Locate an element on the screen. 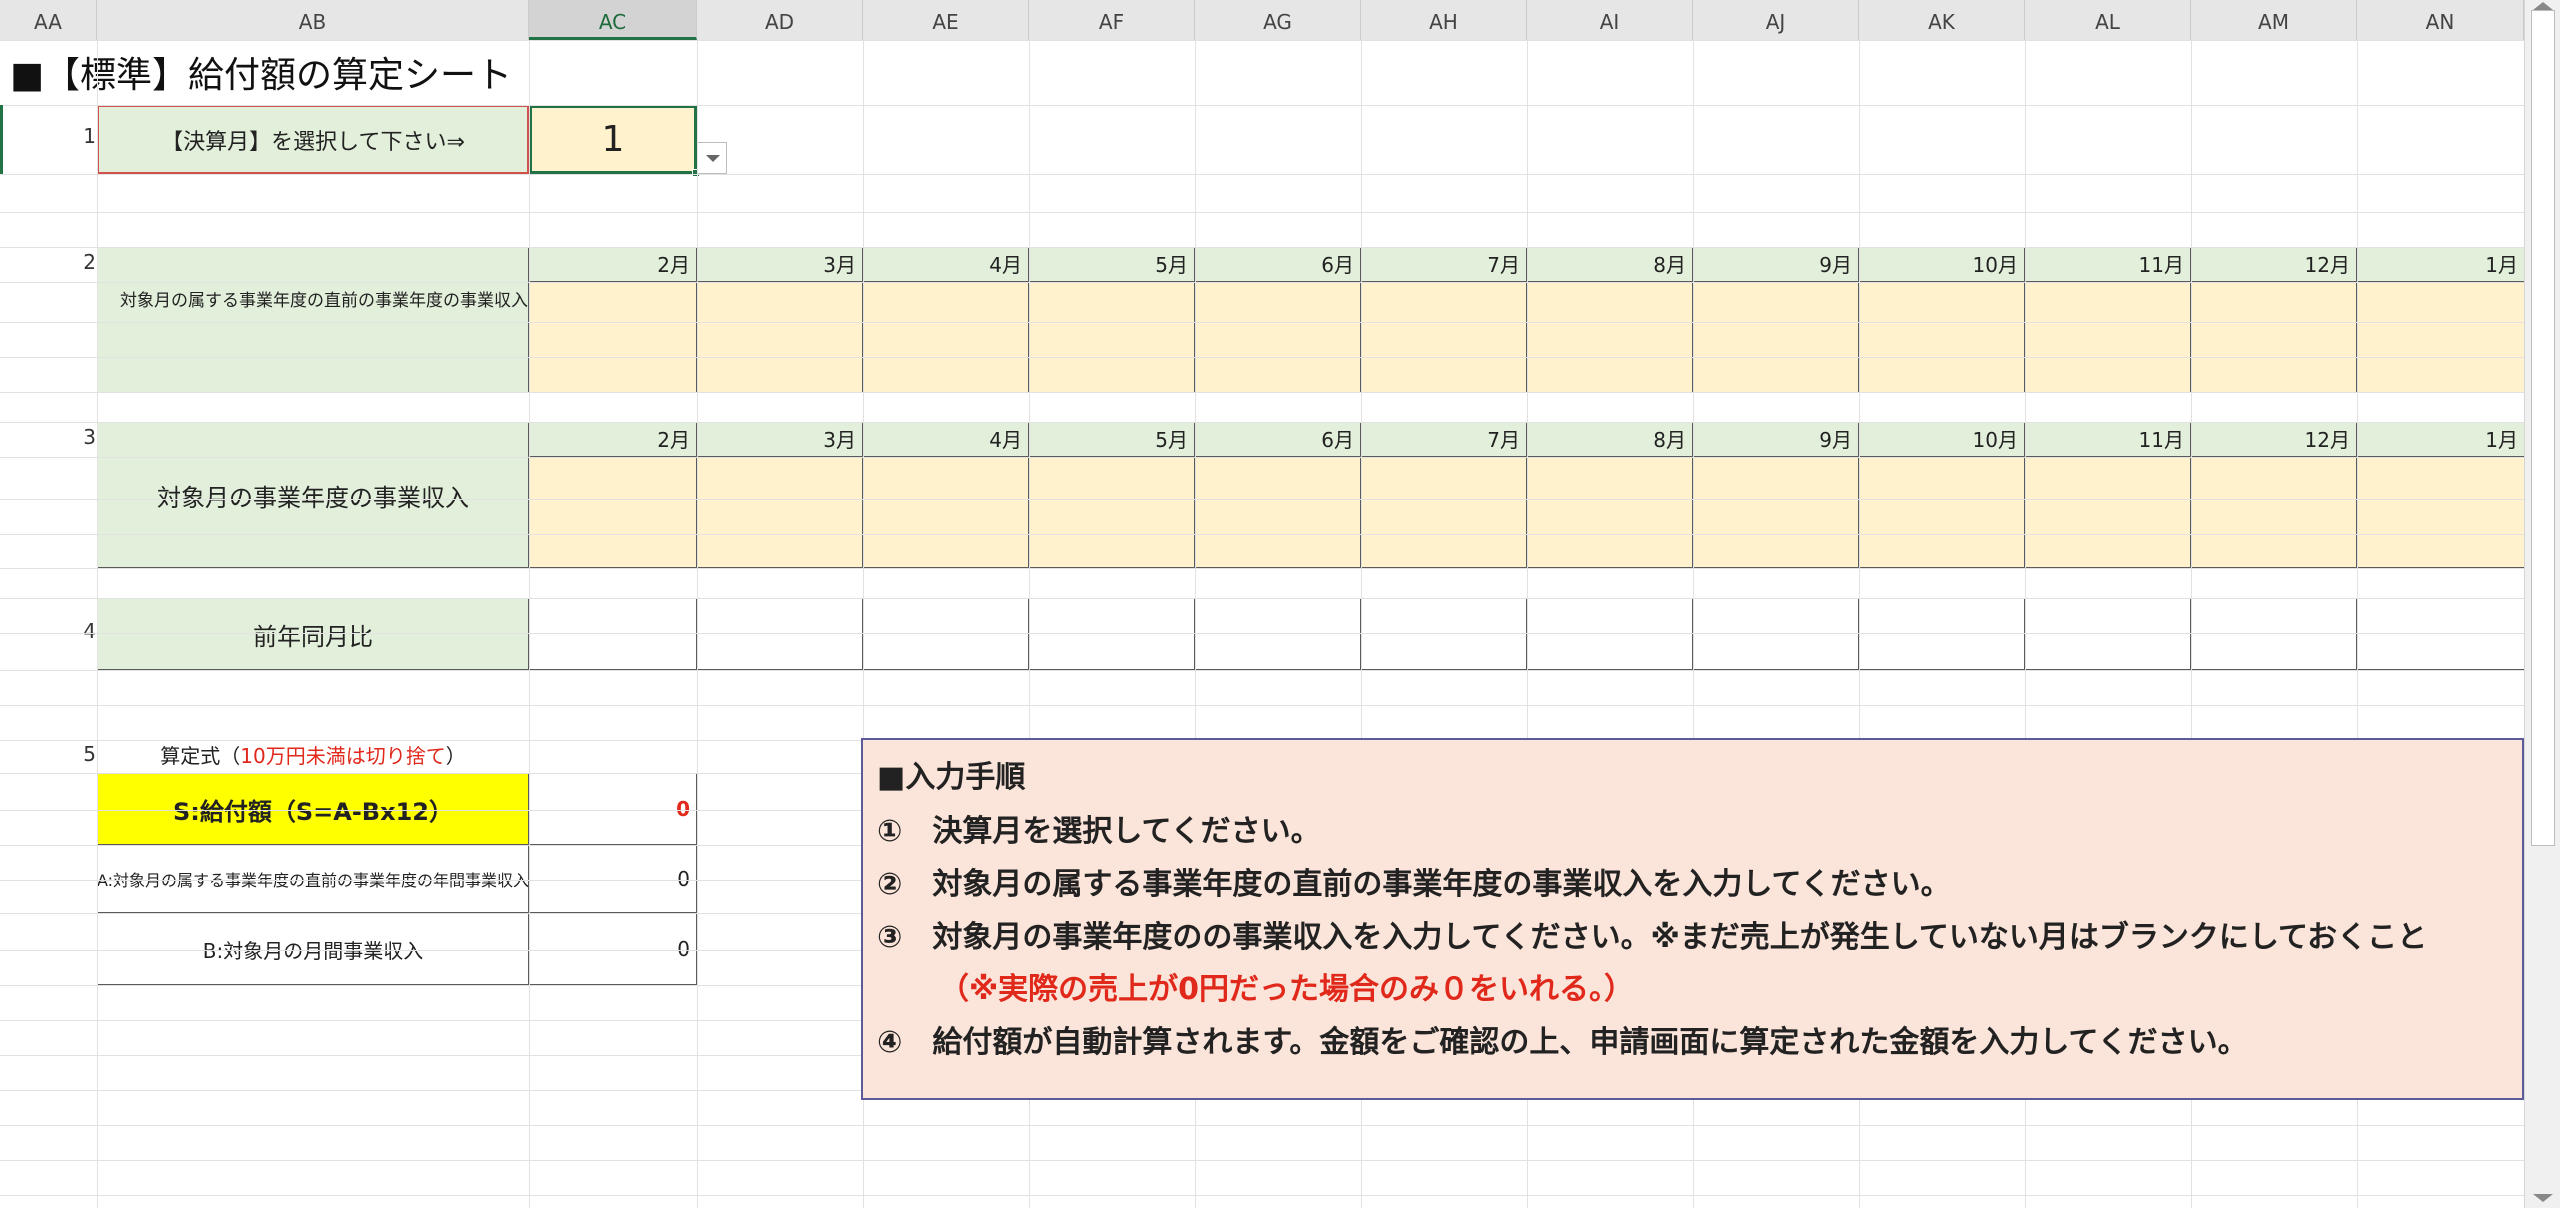 The width and height of the screenshot is (2560, 1208). benefit-amount-label-text: S:給付額（S=A-Bx12） is located at coordinates (313, 811).